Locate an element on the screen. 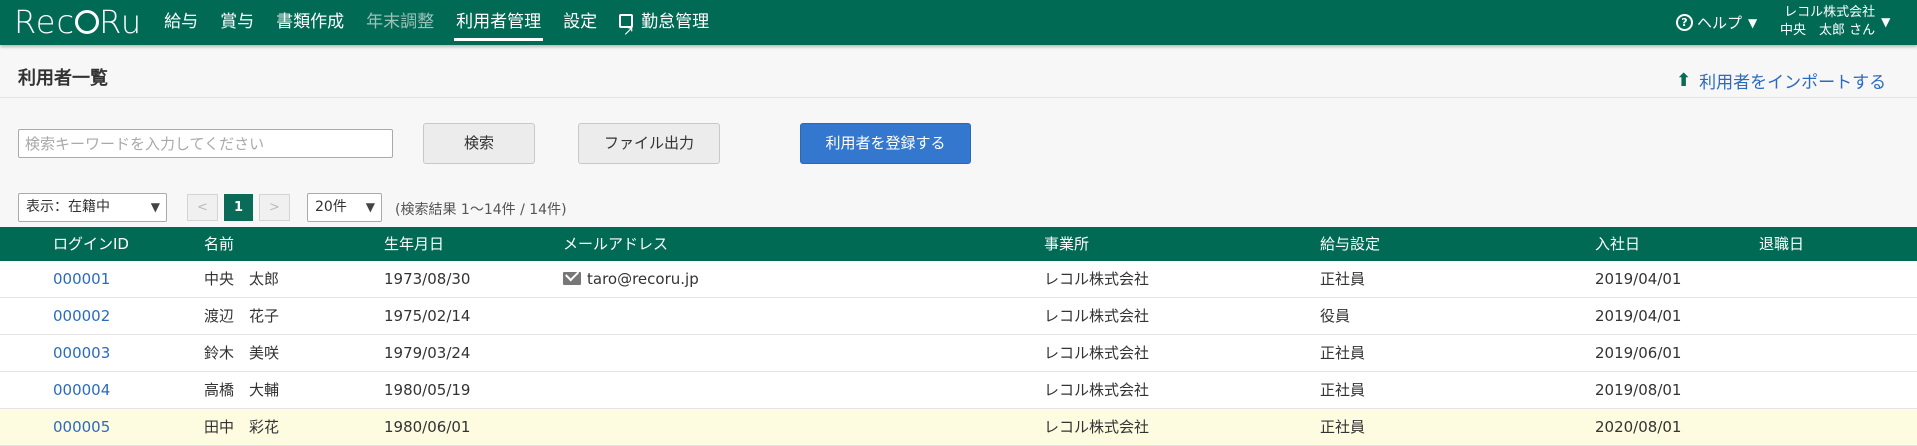 The width and height of the screenshot is (1917, 446). join-date-cell: 2019/08/01 is located at coordinates (1638, 390).